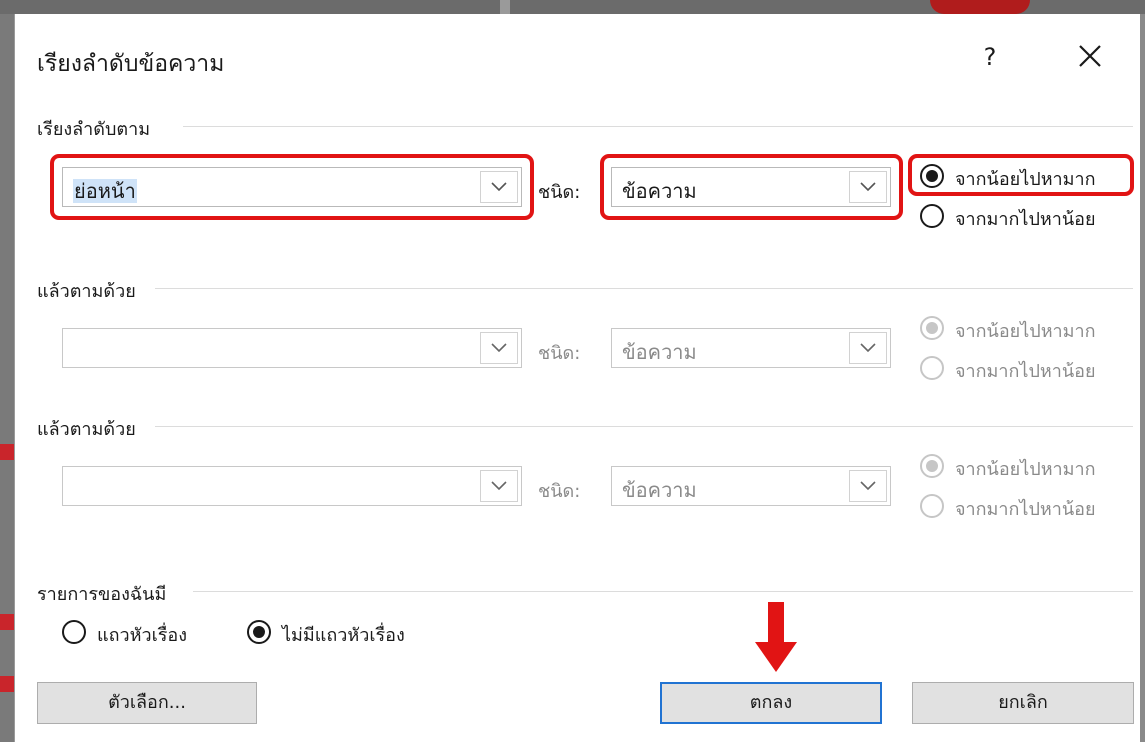 This screenshot has width=1145, height=742. I want to click on then-by-1-field-dropdown-button, so click(499, 348).